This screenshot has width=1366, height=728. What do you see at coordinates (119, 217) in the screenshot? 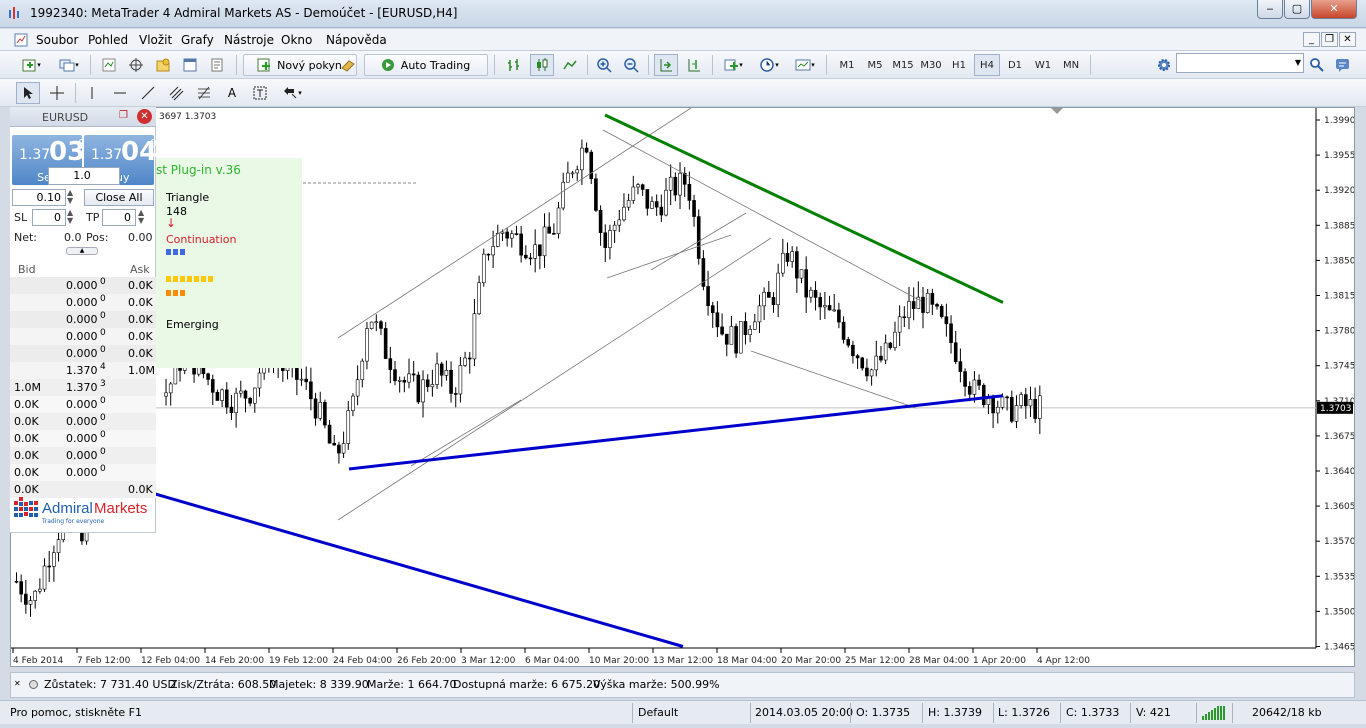
I see `tp-input: 0` at bounding box center [119, 217].